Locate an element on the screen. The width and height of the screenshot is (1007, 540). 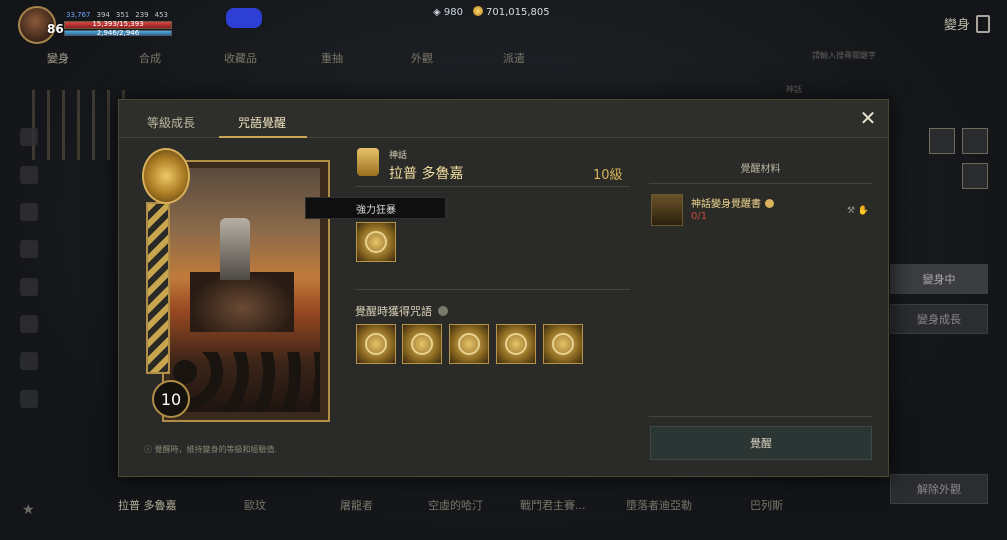
materials-panel: 神話變身覺醒書 0/1 ⚒ ✋ is located at coordinates (760, 300).